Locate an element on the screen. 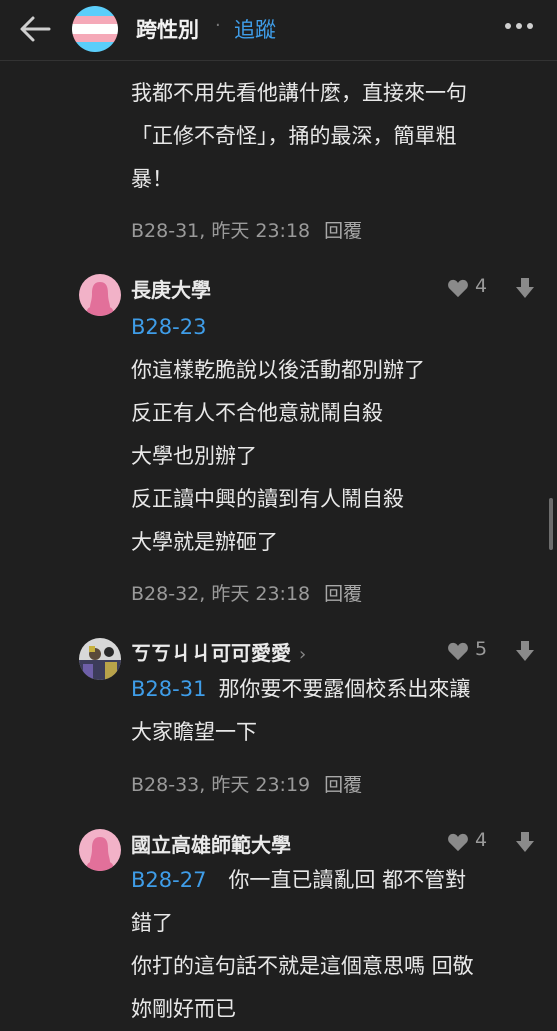 This screenshot has height=1031, width=557. comment-line: 你一直已讀亂回 都不管對 is located at coordinates (347, 880).